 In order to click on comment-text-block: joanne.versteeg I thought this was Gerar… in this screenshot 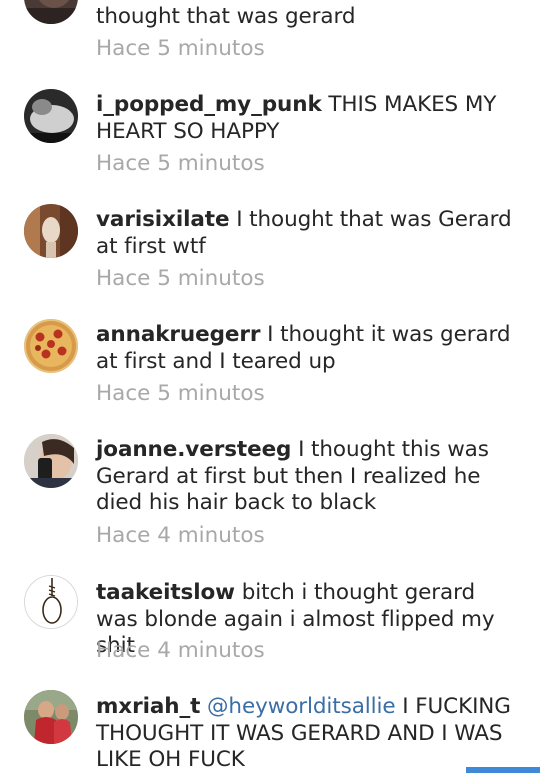, I will do `click(306, 477)`.